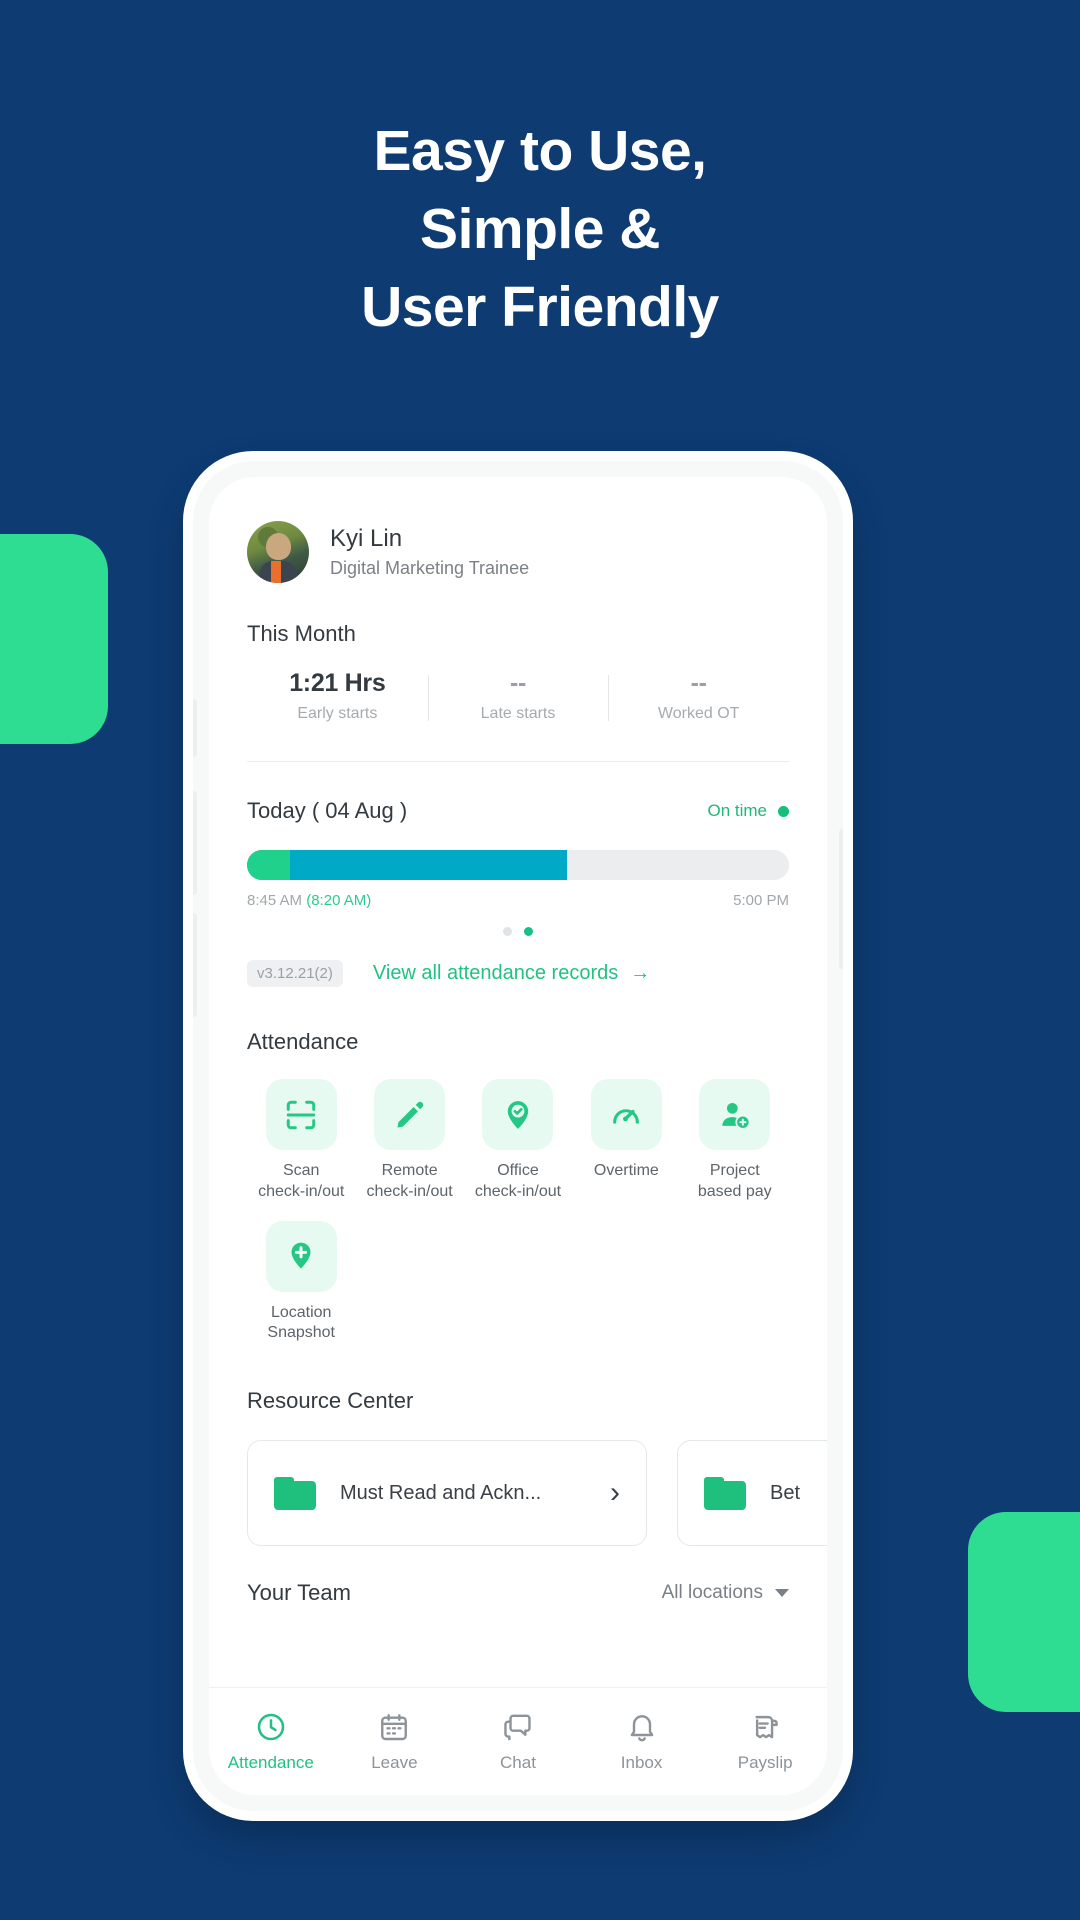  Describe the element at coordinates (54, 639) in the screenshot. I see `decorative-block-left` at that location.